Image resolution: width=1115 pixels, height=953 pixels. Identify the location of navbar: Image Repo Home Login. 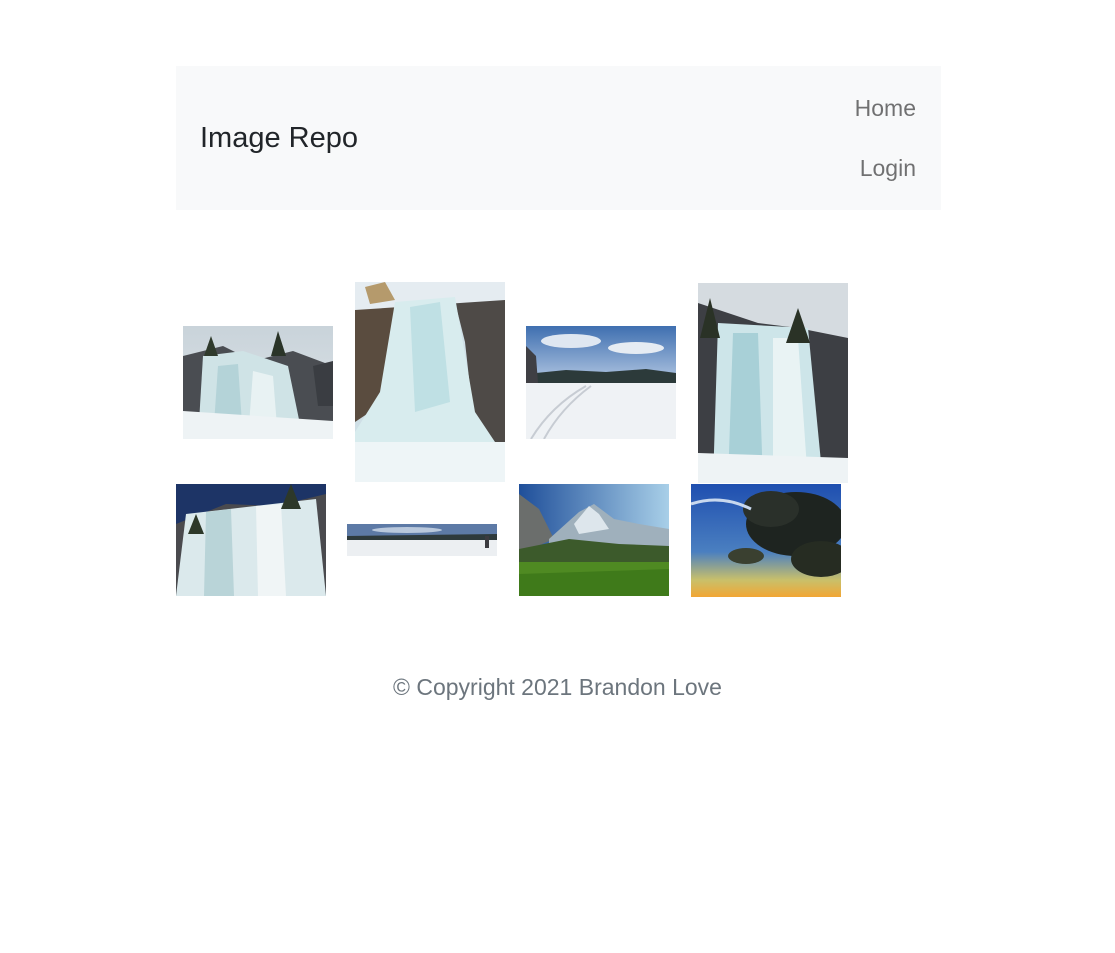
(558, 138).